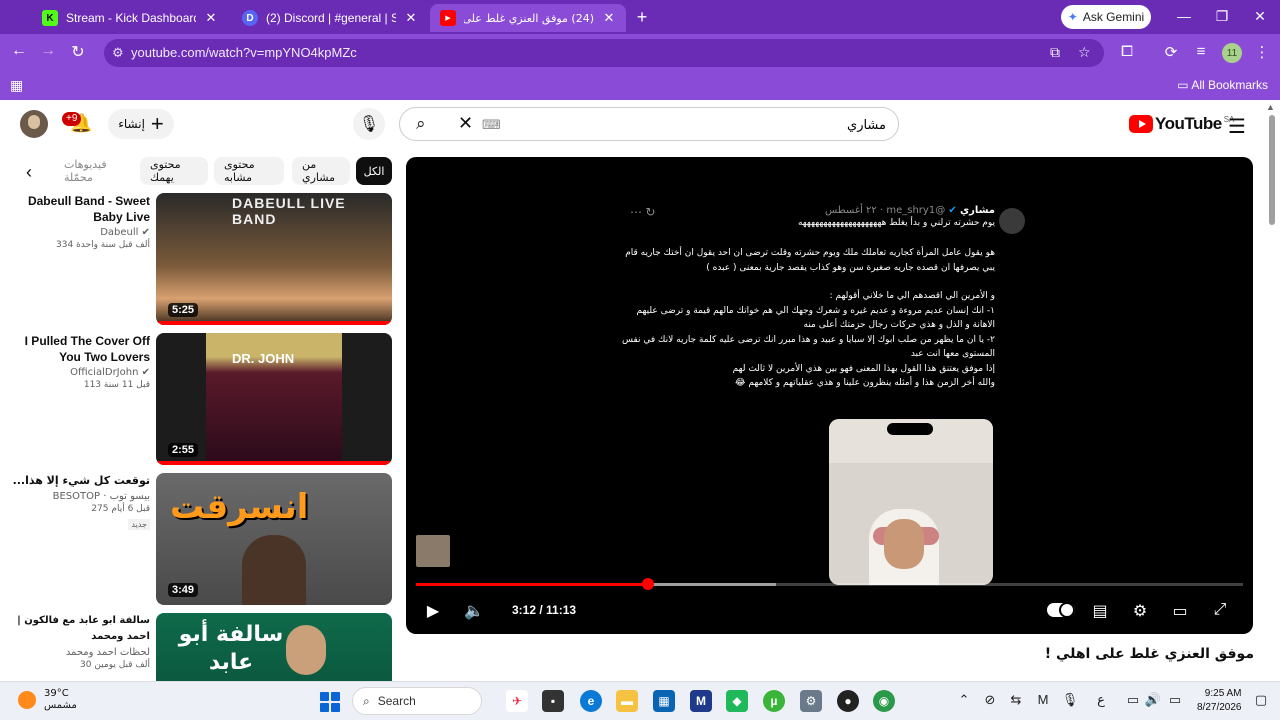 This screenshot has width=1280, height=720. I want to click on settings-icon: ⚙, so click(811, 701).